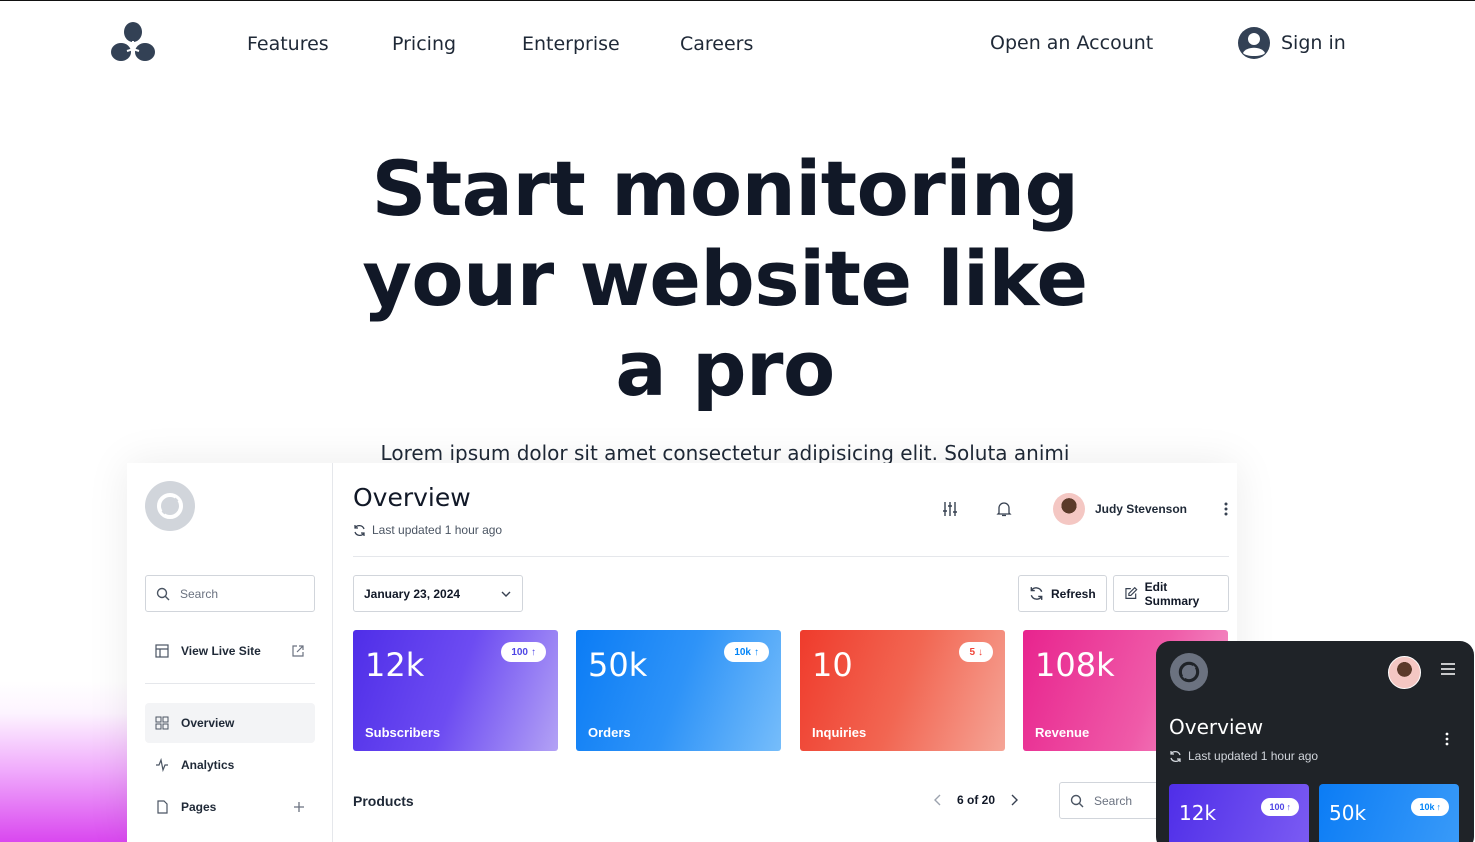 Image resolution: width=1475 pixels, height=842 pixels. Describe the element at coordinates (403, 732) in the screenshot. I see `stat-label: Subscribers` at that location.